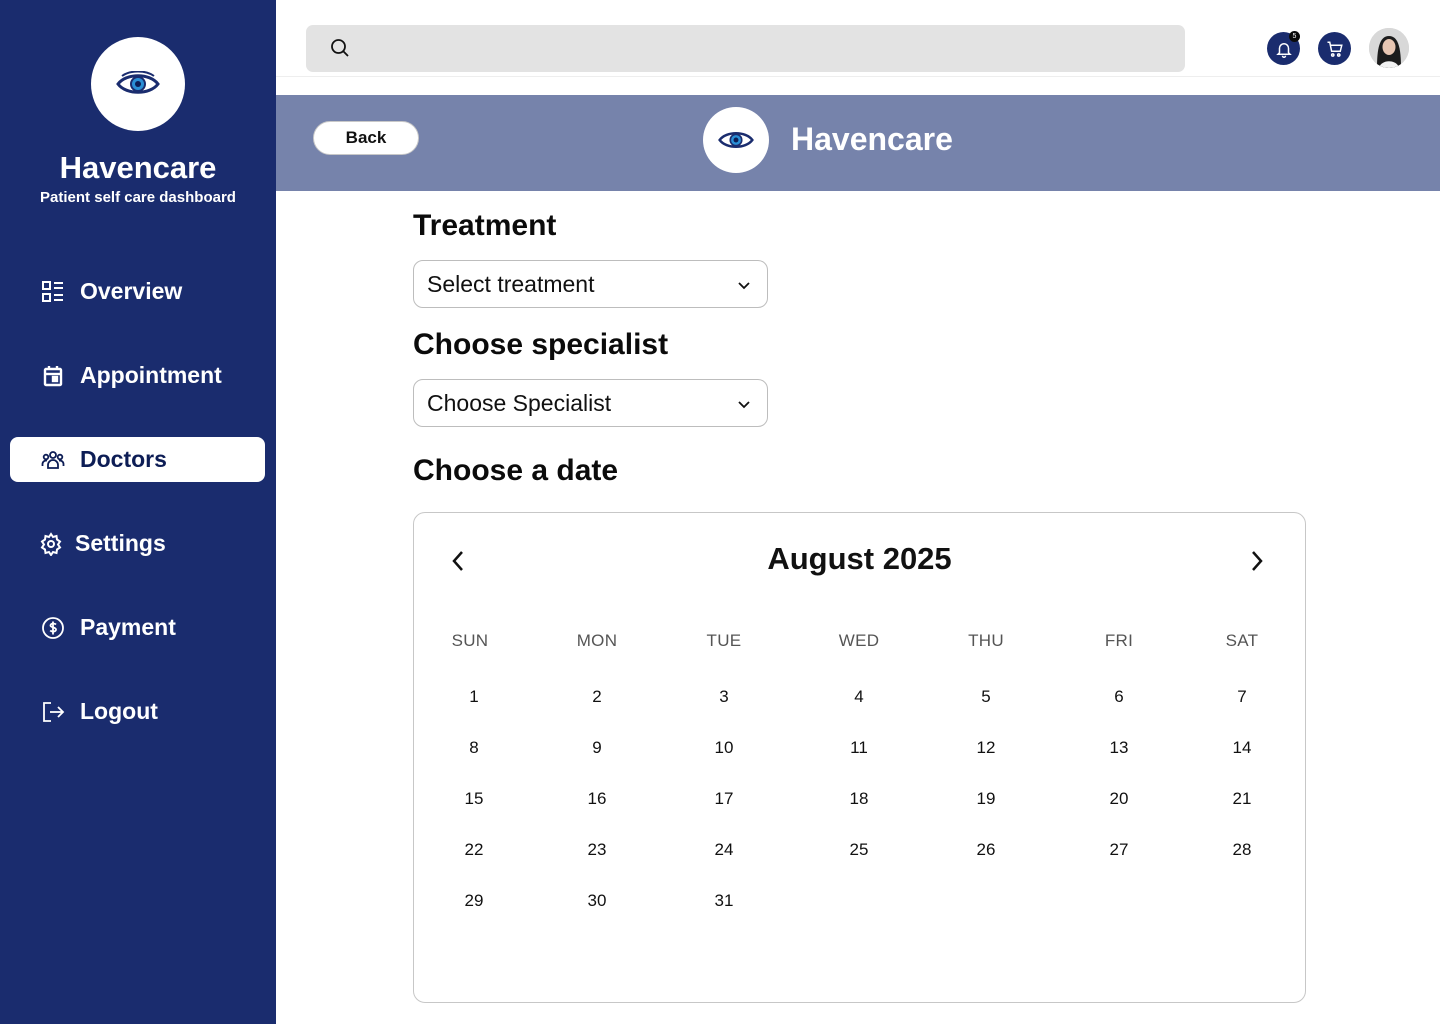 This screenshot has width=1440, height=1024. I want to click on calendar-day: 9, so click(597, 748).